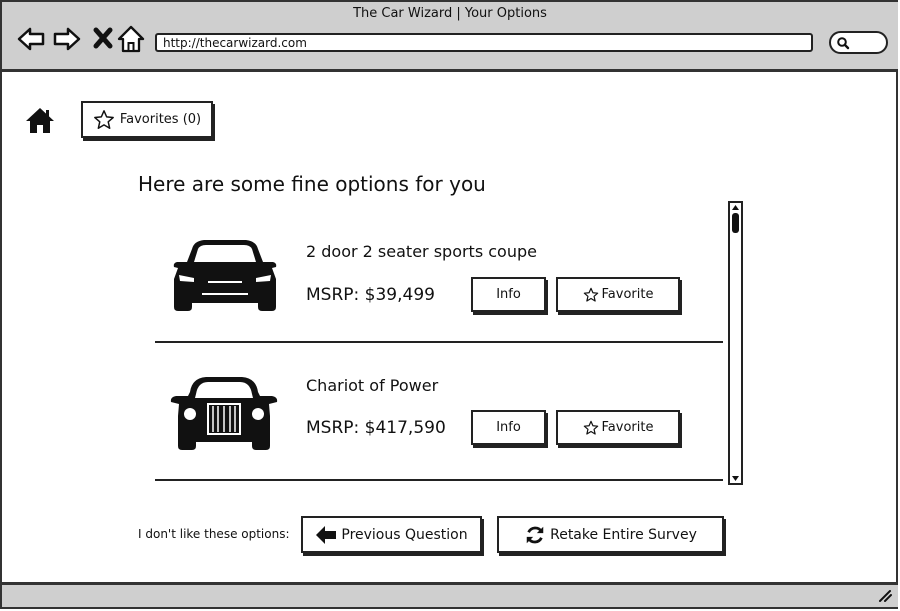  Describe the element at coordinates (326, 534) in the screenshot. I see `arrow-left-icon` at that location.